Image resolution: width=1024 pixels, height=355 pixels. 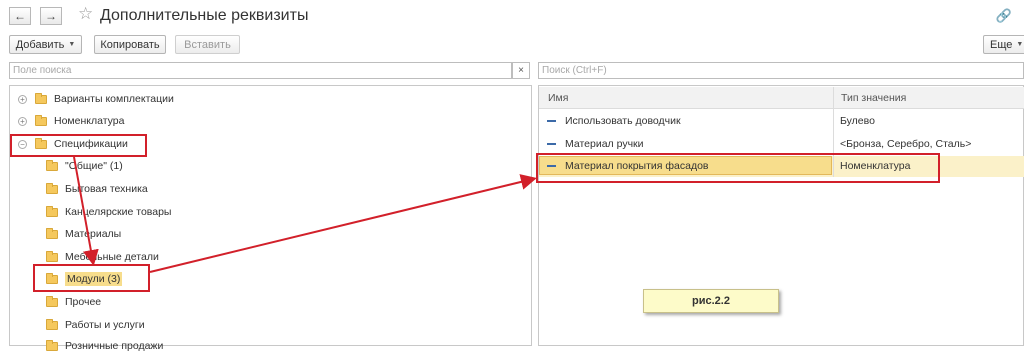 I want to click on figure-caption: рис.2.2, so click(x=711, y=301).